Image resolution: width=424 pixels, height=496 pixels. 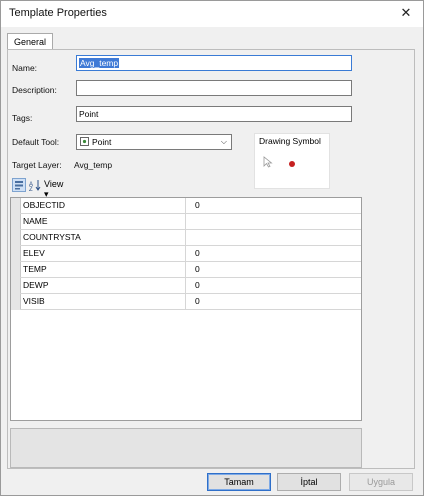 What do you see at coordinates (190, 206) in the screenshot?
I see `table-row: OBJECTID 0` at bounding box center [190, 206].